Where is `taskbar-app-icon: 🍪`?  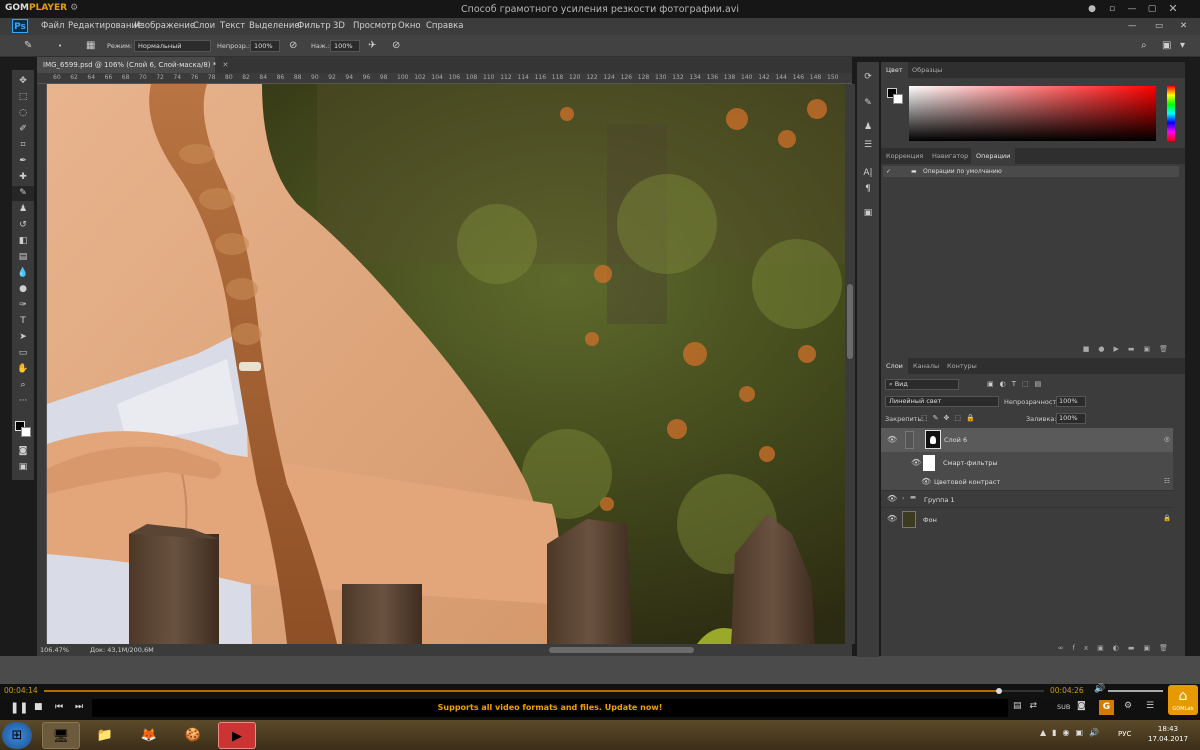 taskbar-app-icon: 🍪 is located at coordinates (193, 735).